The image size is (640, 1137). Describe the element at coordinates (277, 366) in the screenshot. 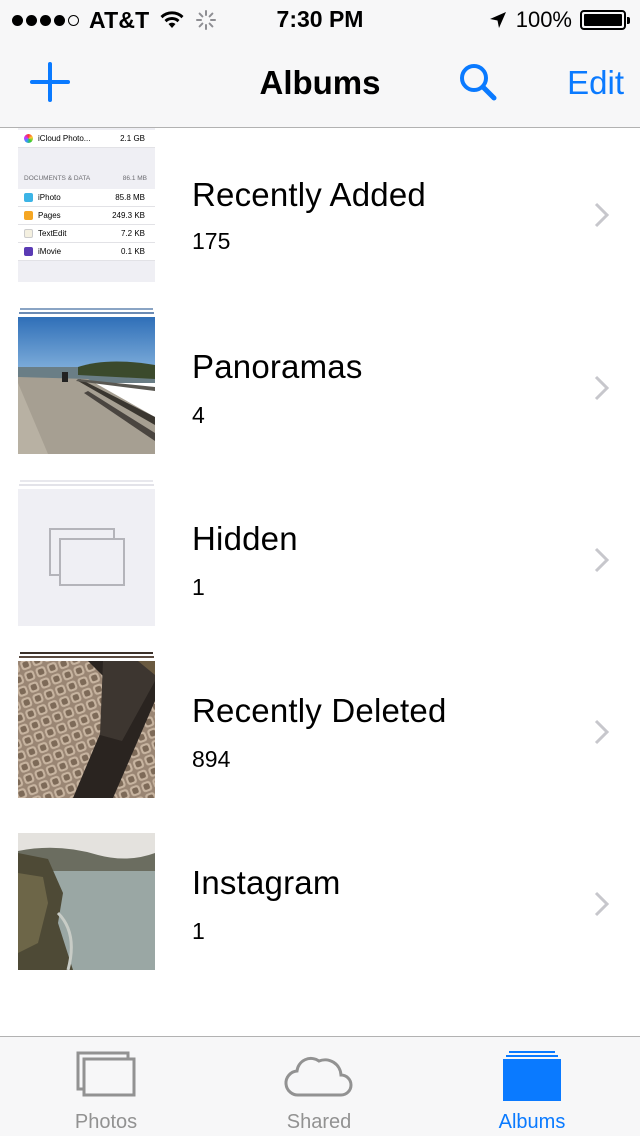

I see `album-name: Panoramas` at that location.